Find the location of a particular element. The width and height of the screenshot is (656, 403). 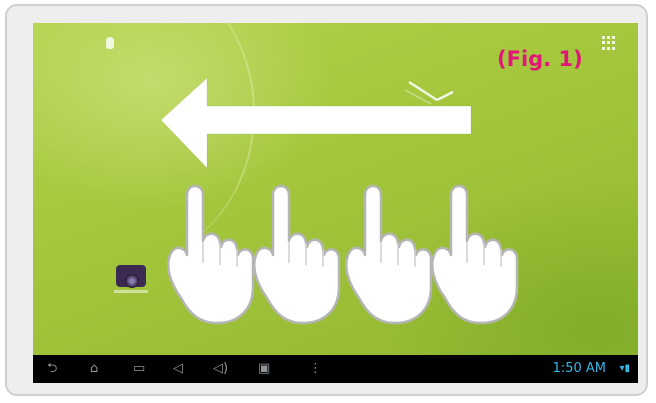

swipe-left-arrow is located at coordinates (316, 124).